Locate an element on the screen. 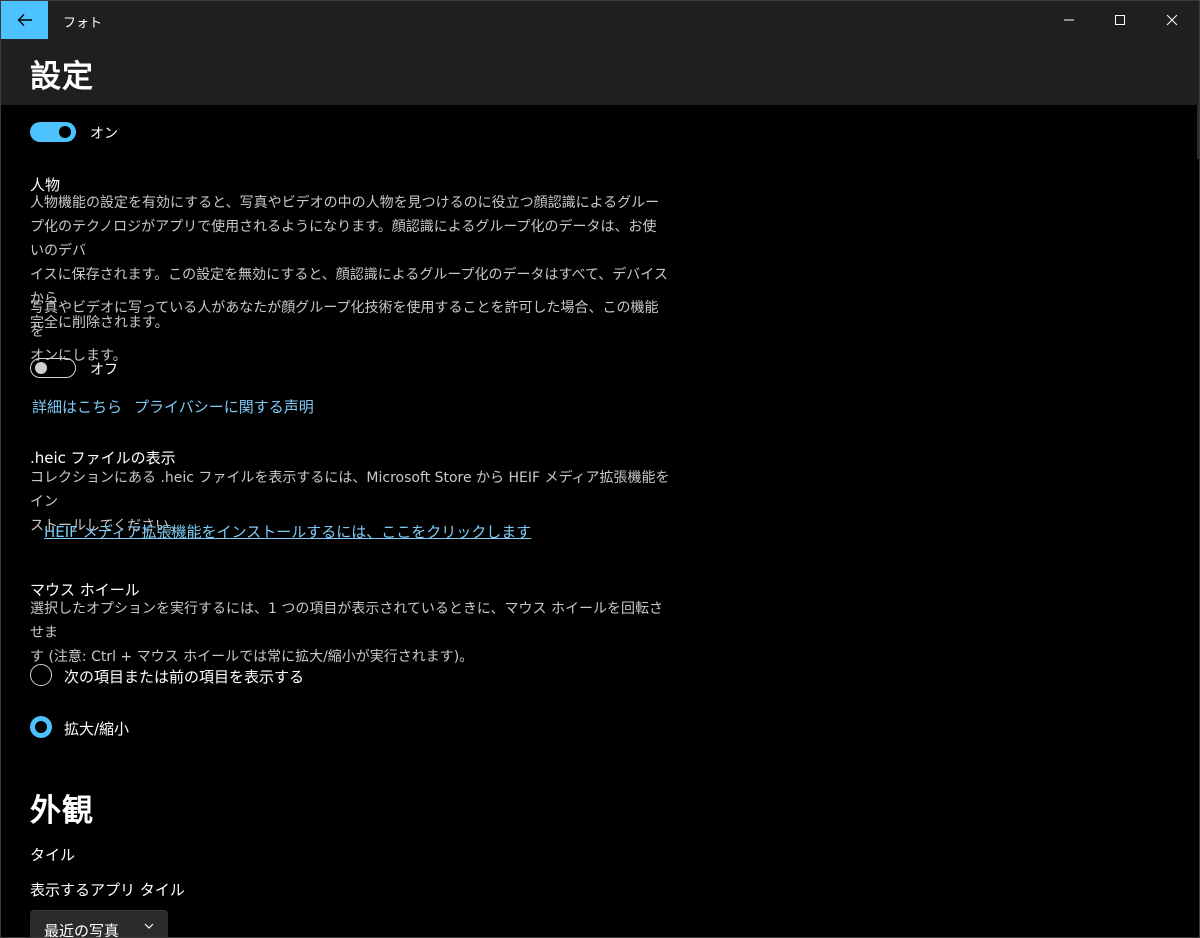 This screenshot has height=938, width=1200. settings-header: 設定 is located at coordinates (600, 72).